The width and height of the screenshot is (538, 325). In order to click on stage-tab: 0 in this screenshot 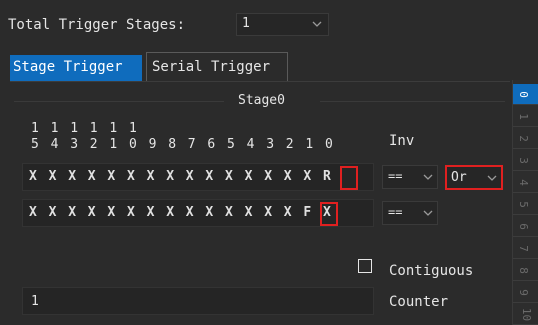, I will do `click(525, 94)`.